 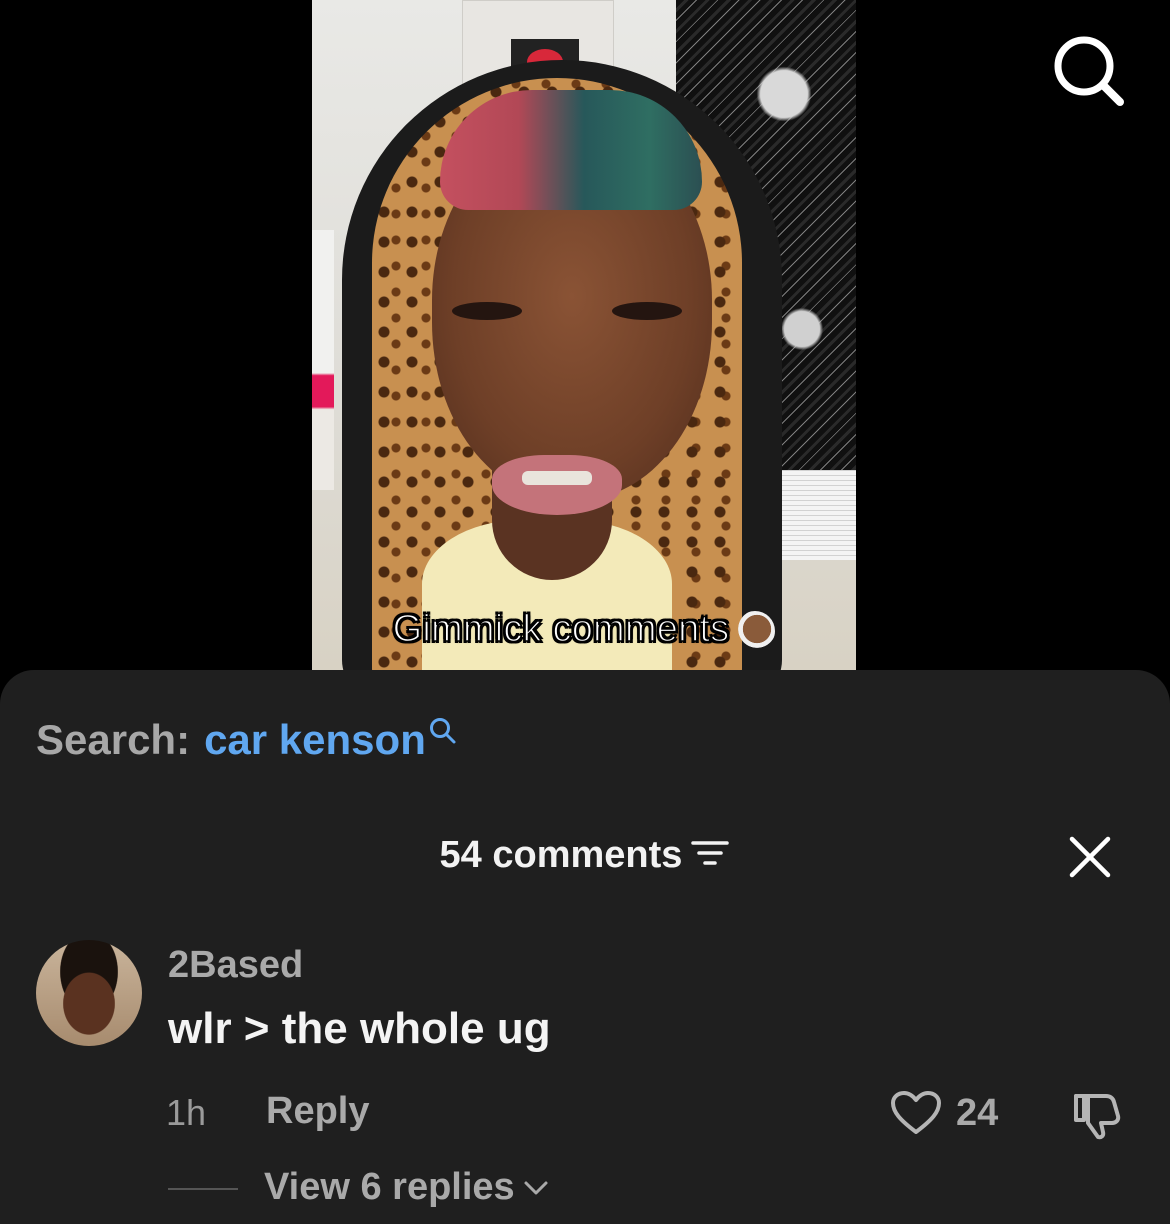 What do you see at coordinates (916, 1112) in the screenshot?
I see `heart-icon` at bounding box center [916, 1112].